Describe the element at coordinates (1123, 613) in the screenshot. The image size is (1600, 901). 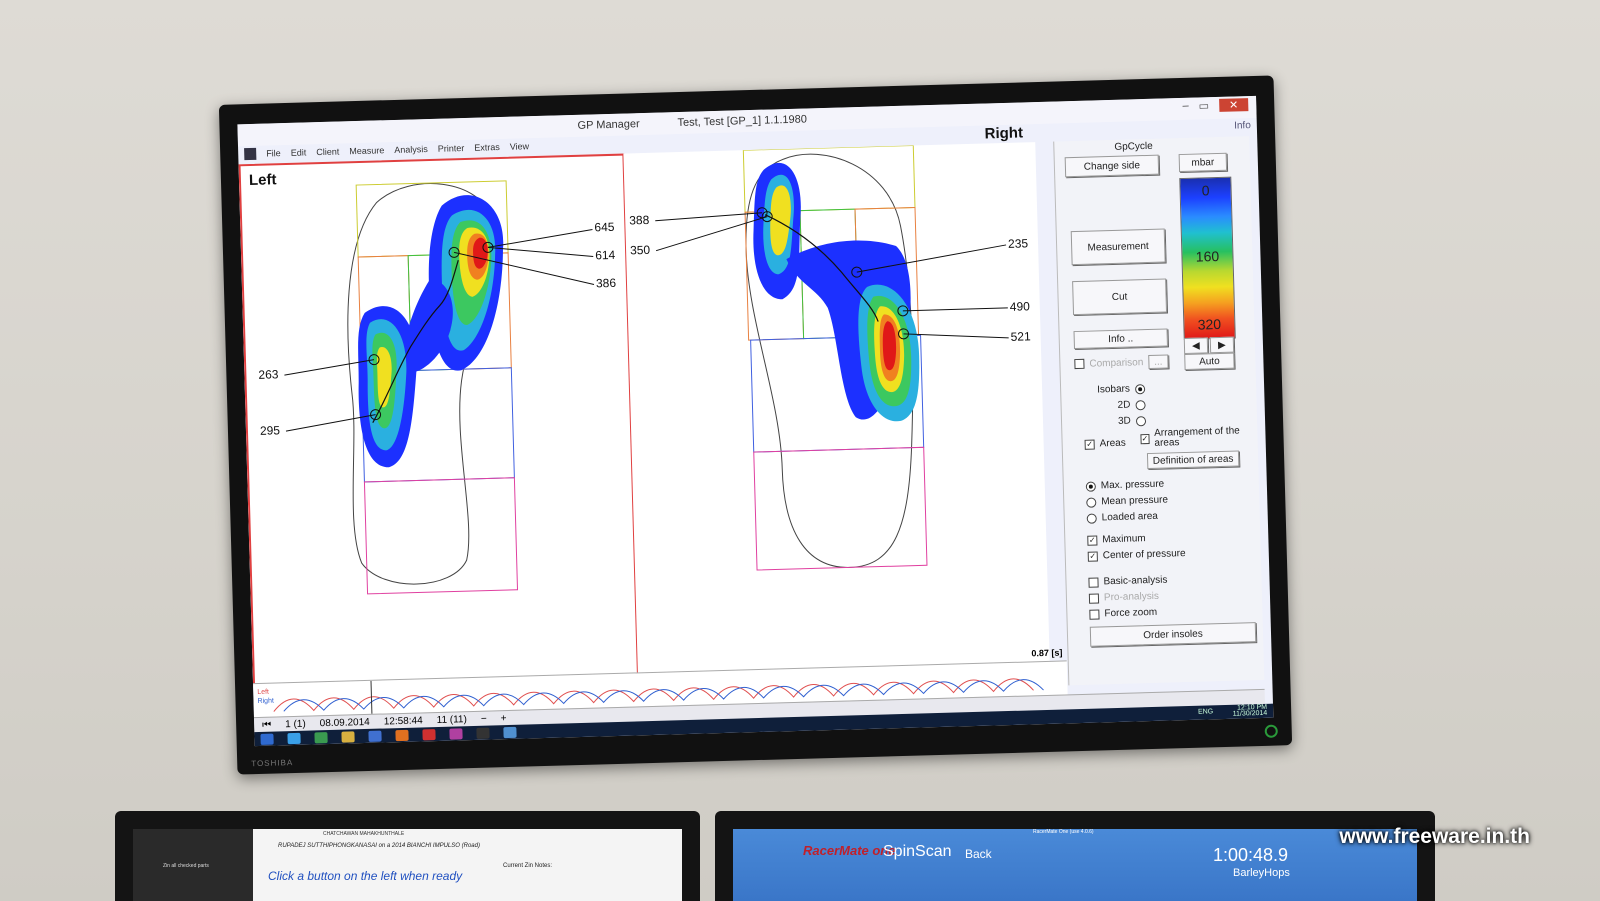
I see `force-zoom-option: Force zoom` at that location.